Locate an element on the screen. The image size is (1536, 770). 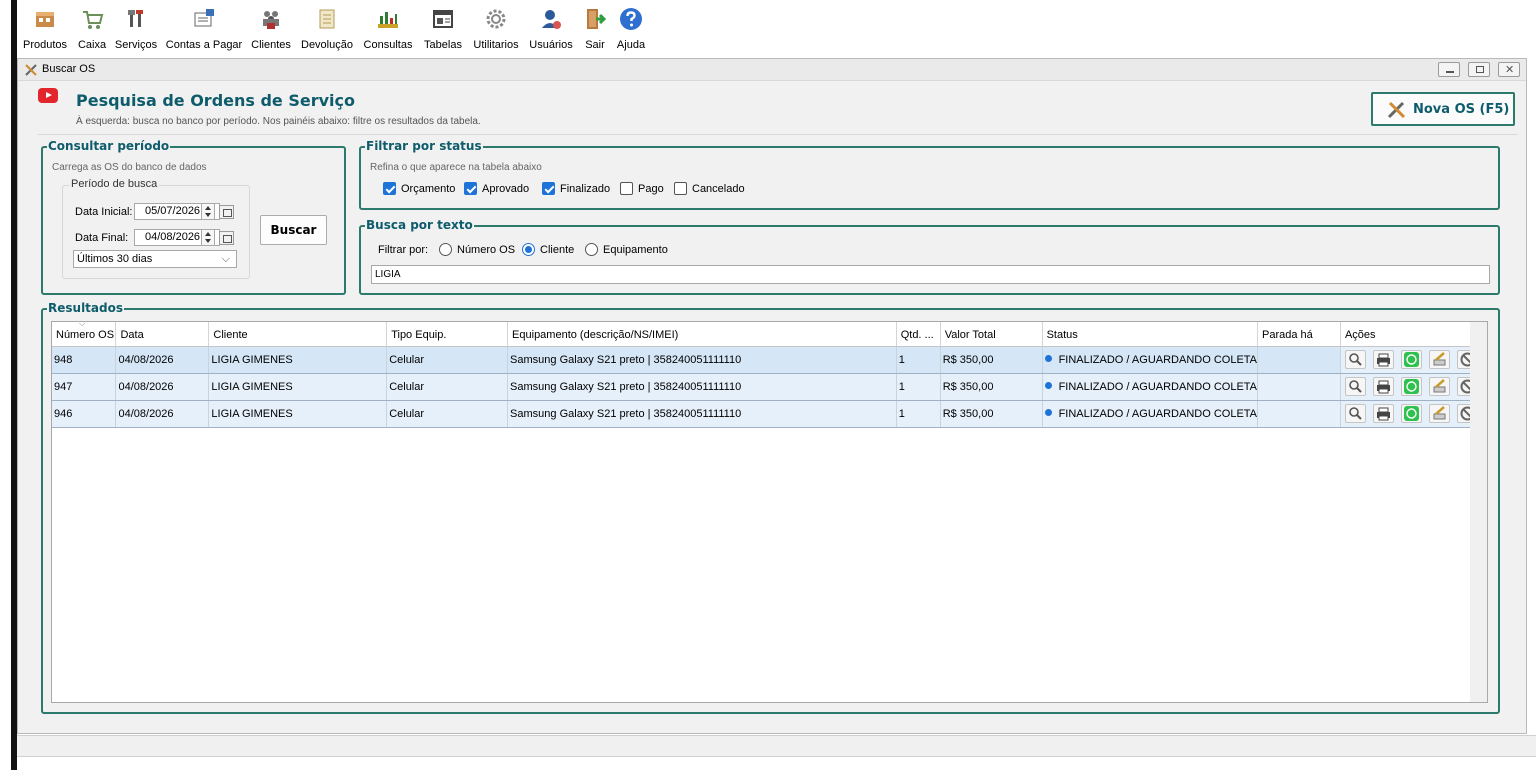
checkbox-box is located at coordinates (548, 188).